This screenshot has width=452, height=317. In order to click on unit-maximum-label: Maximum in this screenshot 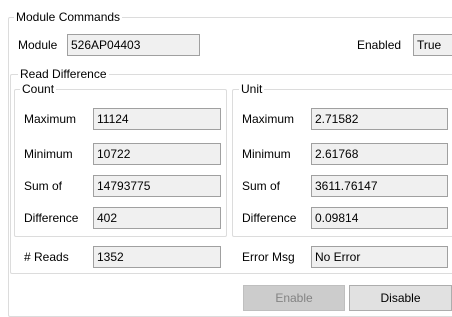, I will do `click(268, 119)`.